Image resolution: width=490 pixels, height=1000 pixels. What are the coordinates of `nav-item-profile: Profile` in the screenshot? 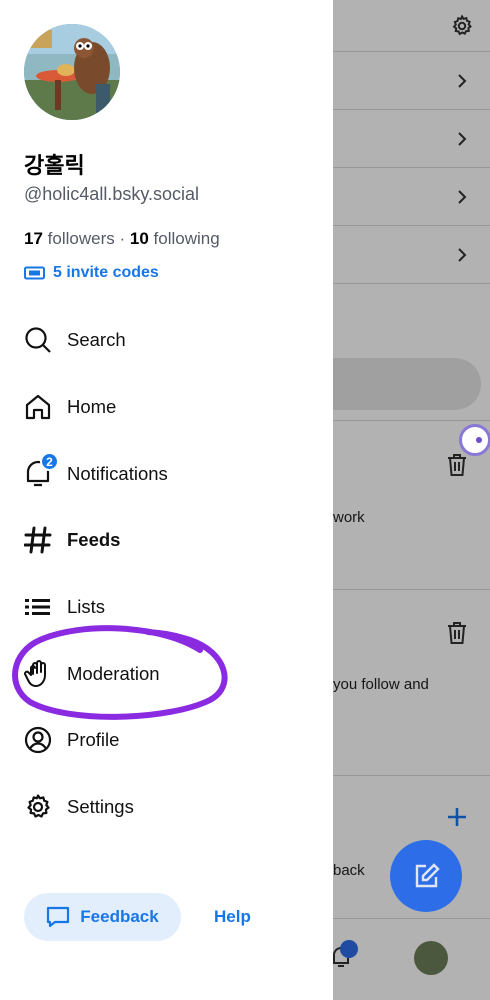 It's located at (169, 740).